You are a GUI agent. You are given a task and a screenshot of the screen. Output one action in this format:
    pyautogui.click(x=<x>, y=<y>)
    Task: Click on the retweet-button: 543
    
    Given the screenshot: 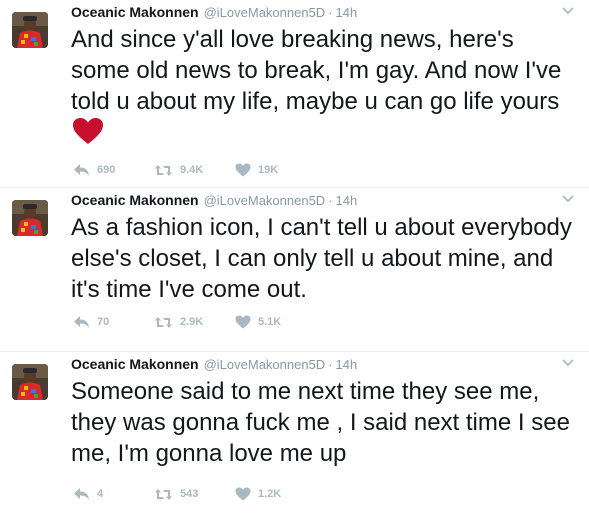 What is the action you would take?
    pyautogui.click(x=194, y=494)
    